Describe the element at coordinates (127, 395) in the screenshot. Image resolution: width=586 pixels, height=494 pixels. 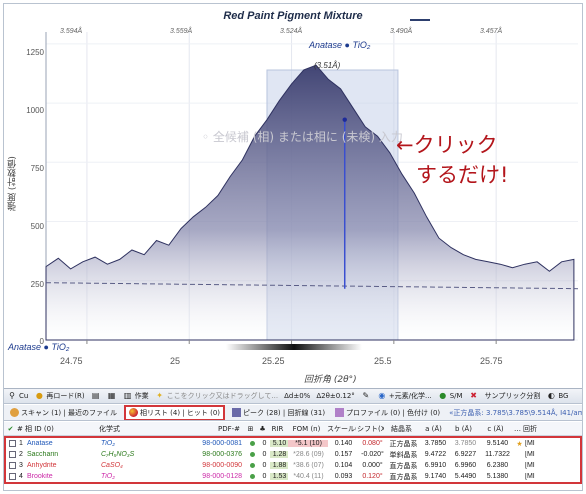
I see `work-icon: ▥` at that location.